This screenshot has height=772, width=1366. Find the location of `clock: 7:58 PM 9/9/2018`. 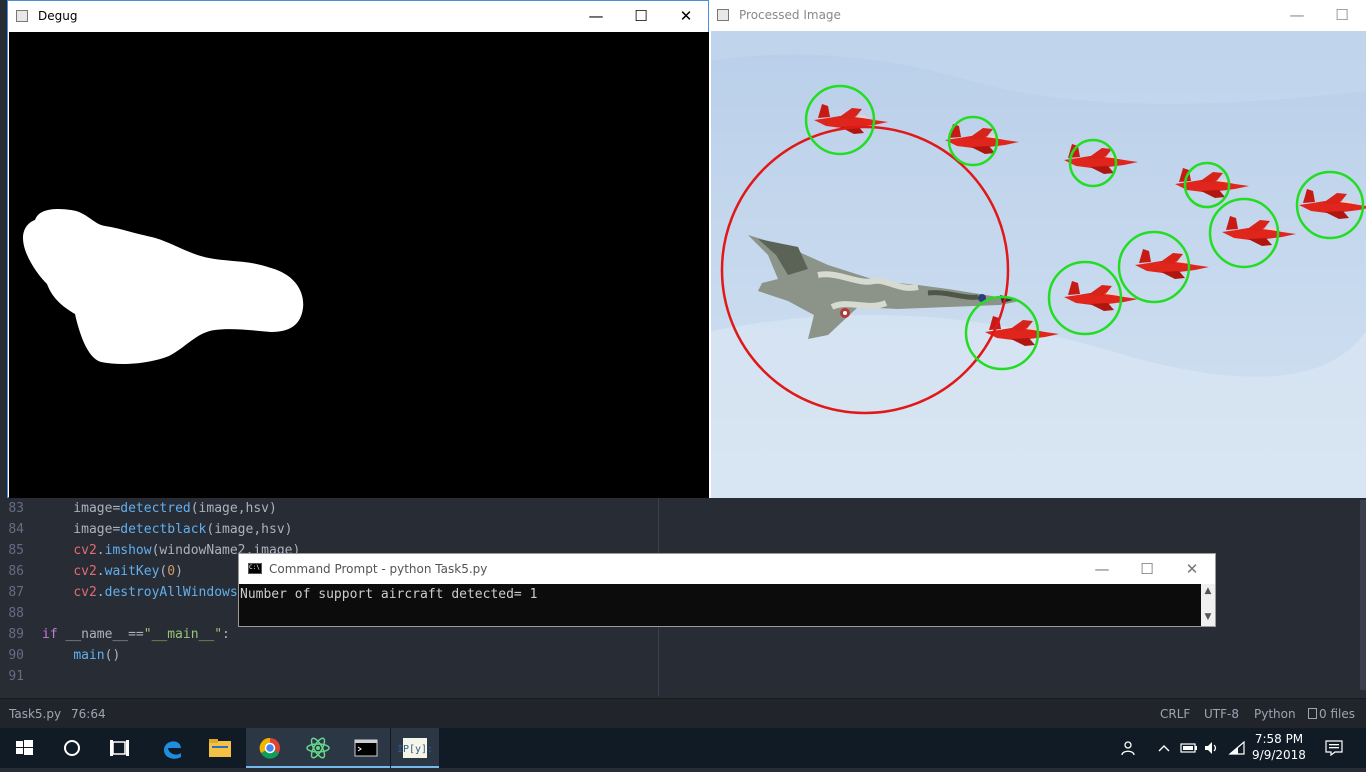

clock: 7:58 PM 9/9/2018 is located at coordinates (1279, 747).